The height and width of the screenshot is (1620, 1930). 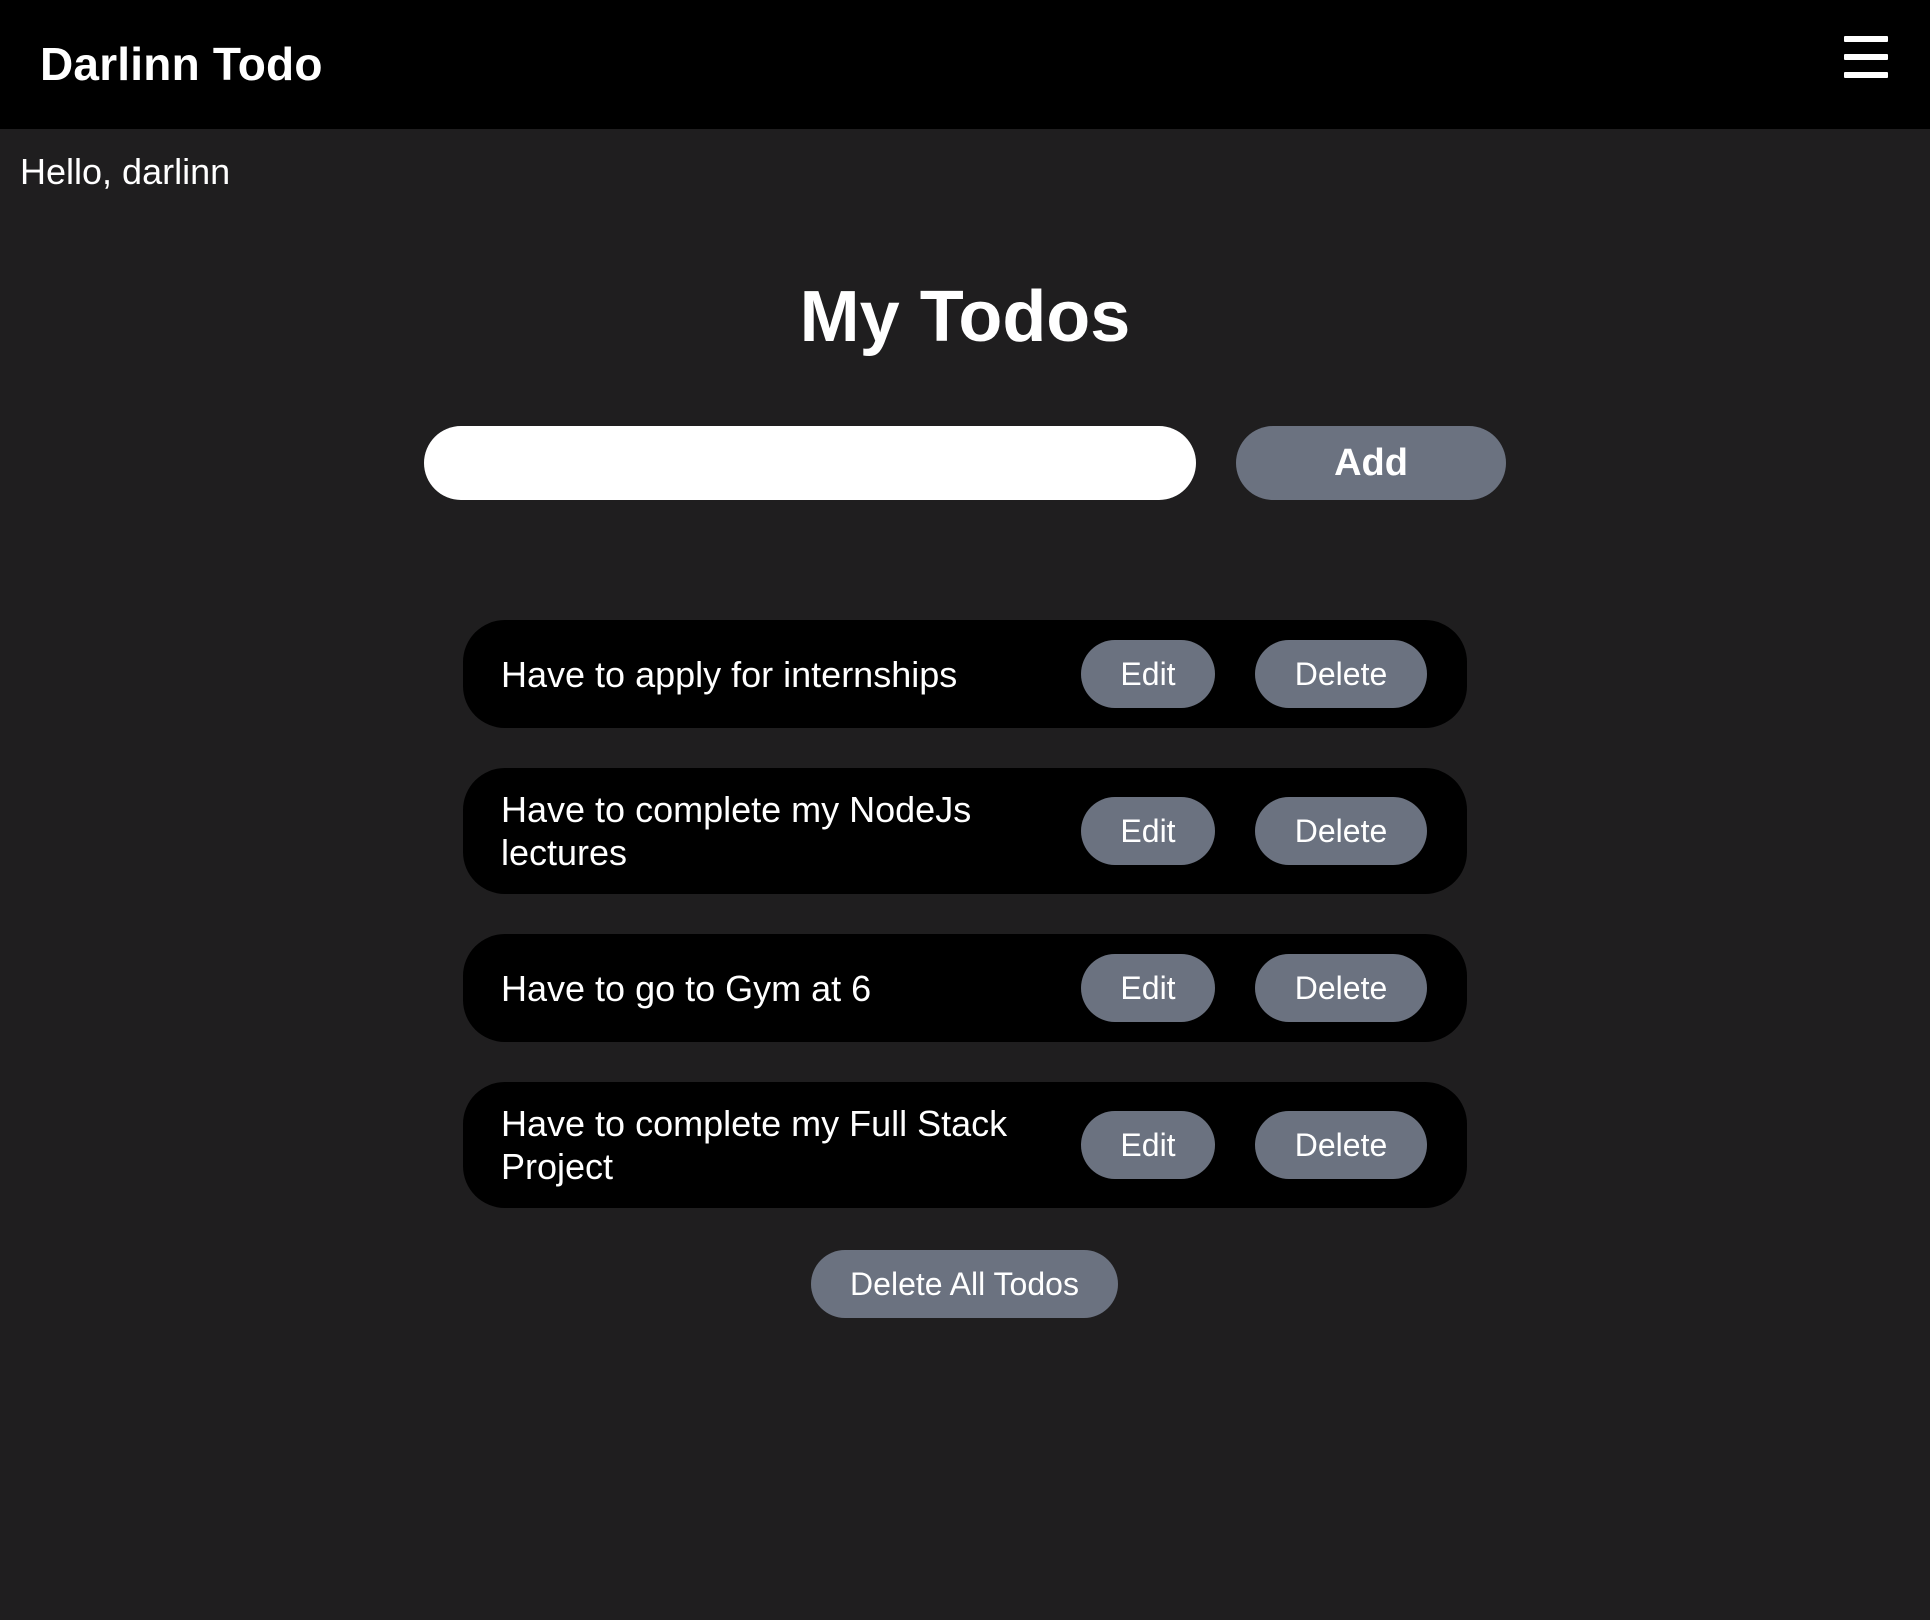 I want to click on todo-text: Have to complete my Full Stack Project, so click(x=754, y=1145).